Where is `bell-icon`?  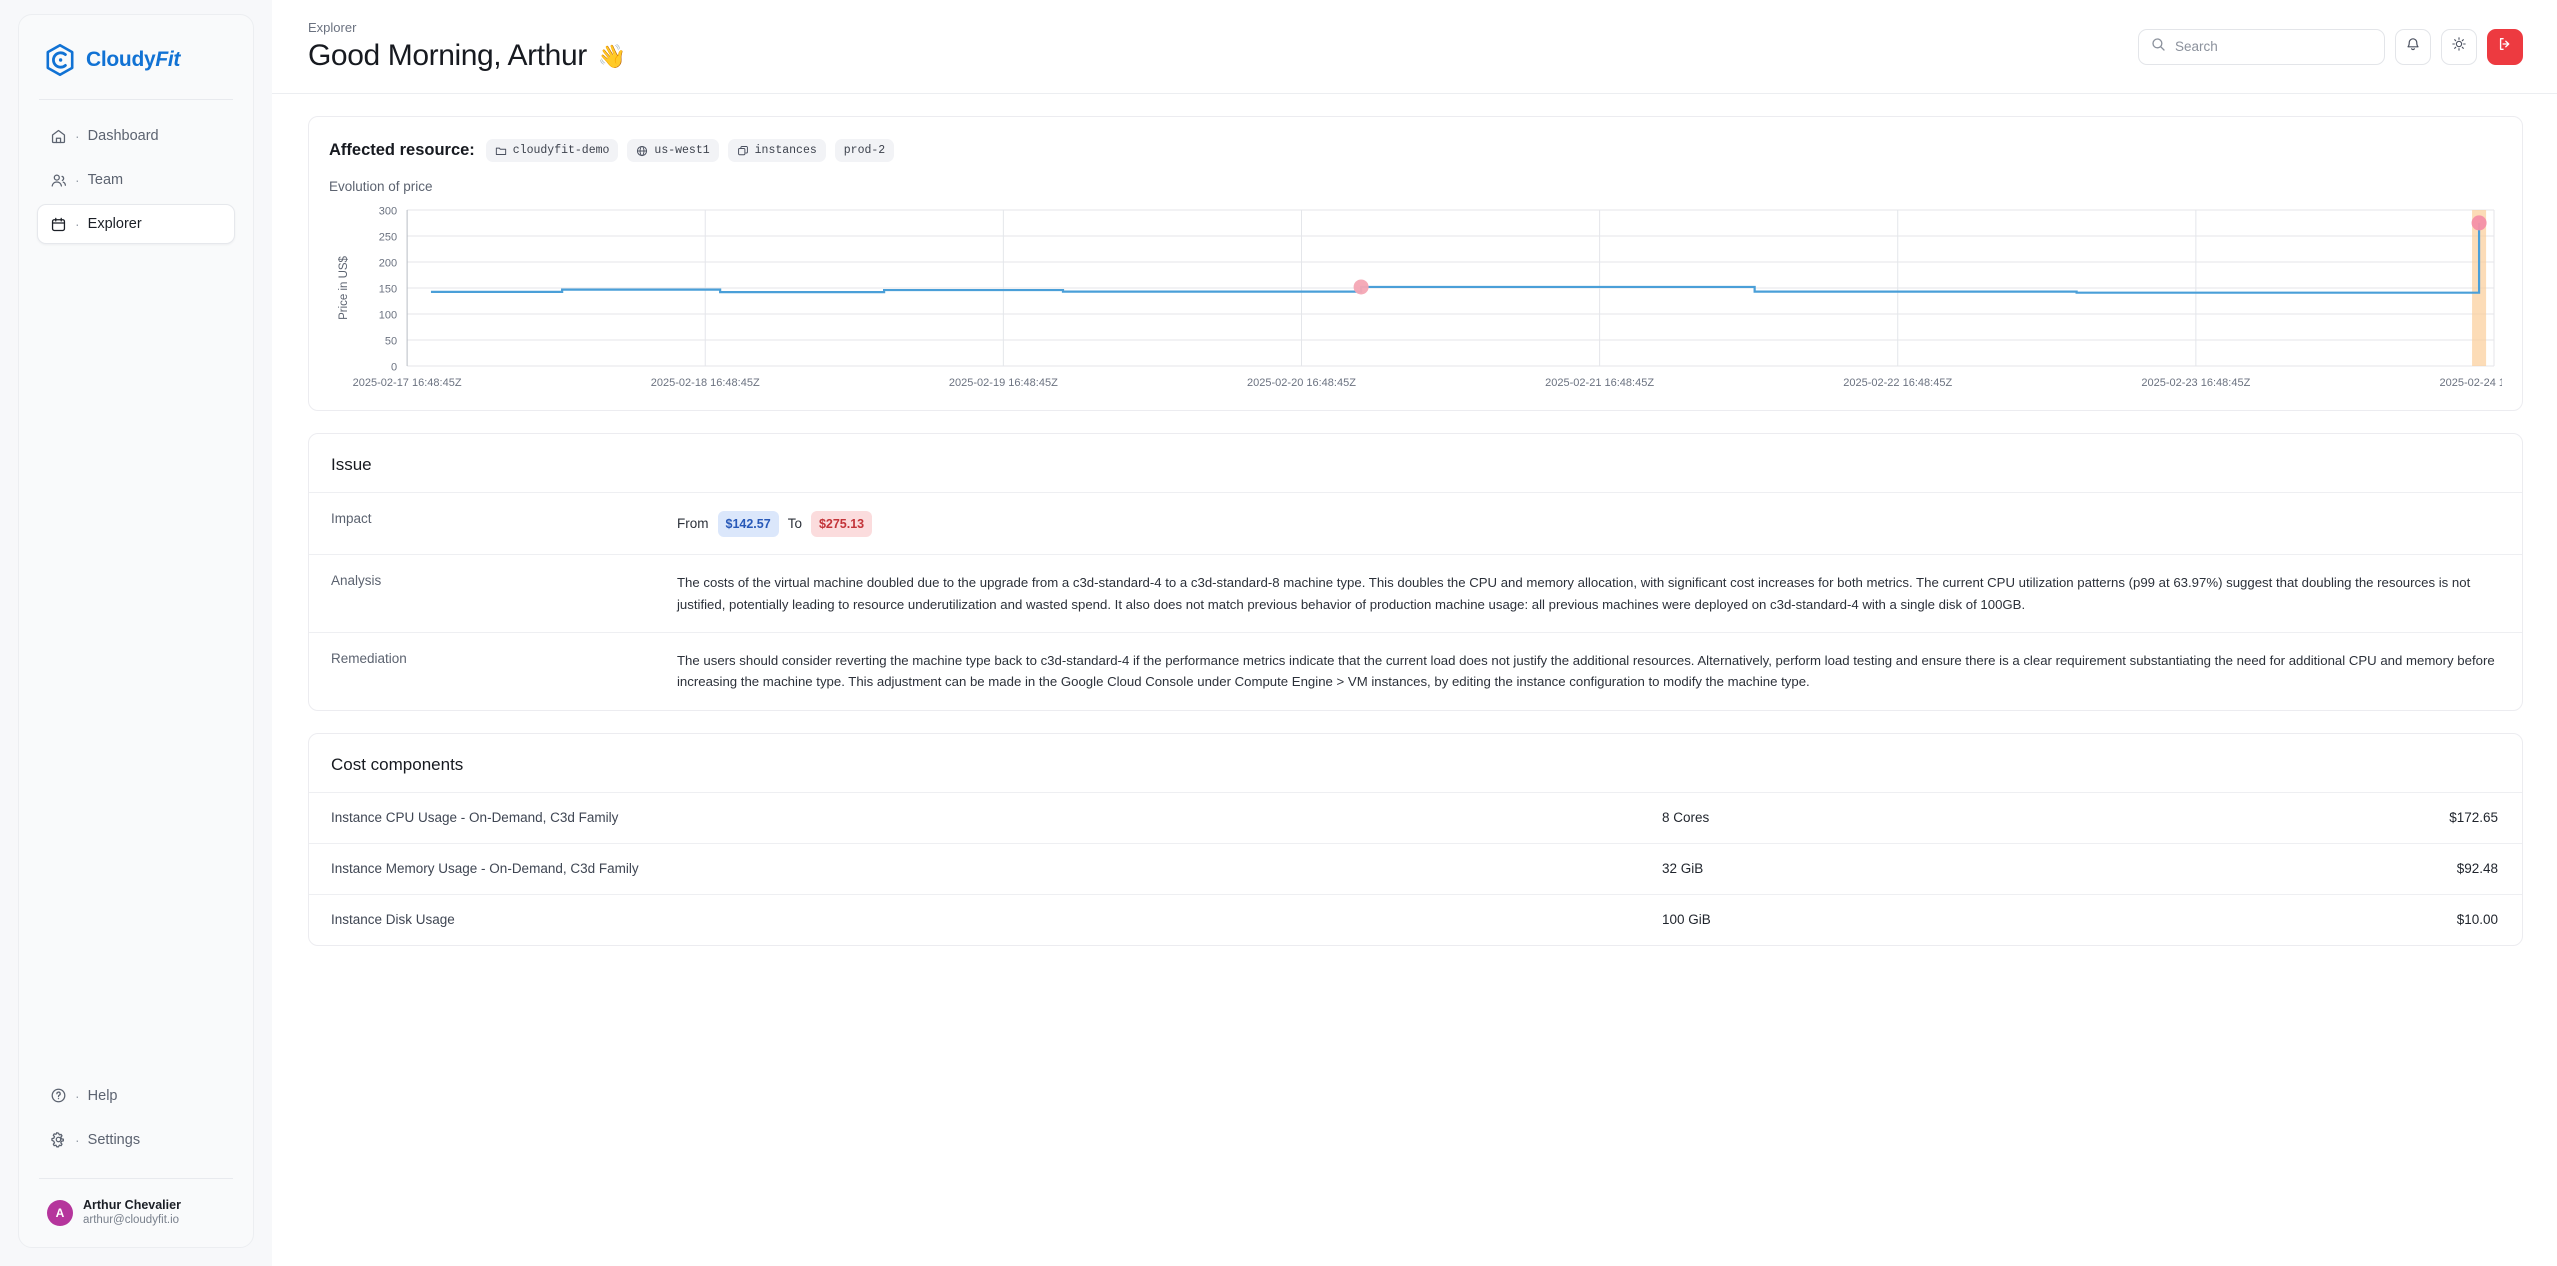
bell-icon is located at coordinates (2413, 46).